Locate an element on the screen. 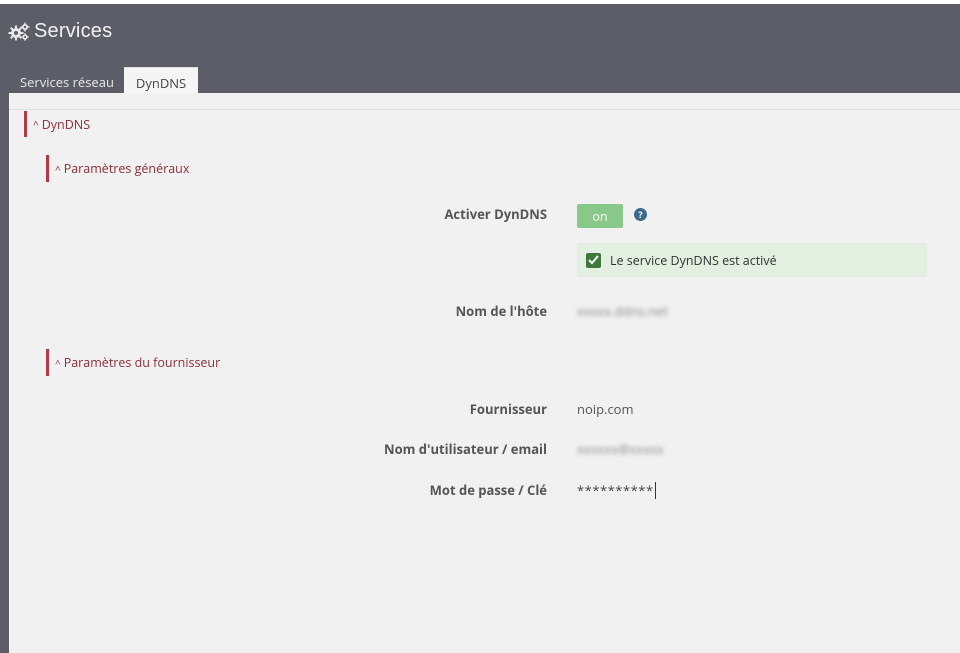 Image resolution: width=960 pixels, height=653 pixels. hostname-label: Nom de l'hôte is located at coordinates (501, 311).